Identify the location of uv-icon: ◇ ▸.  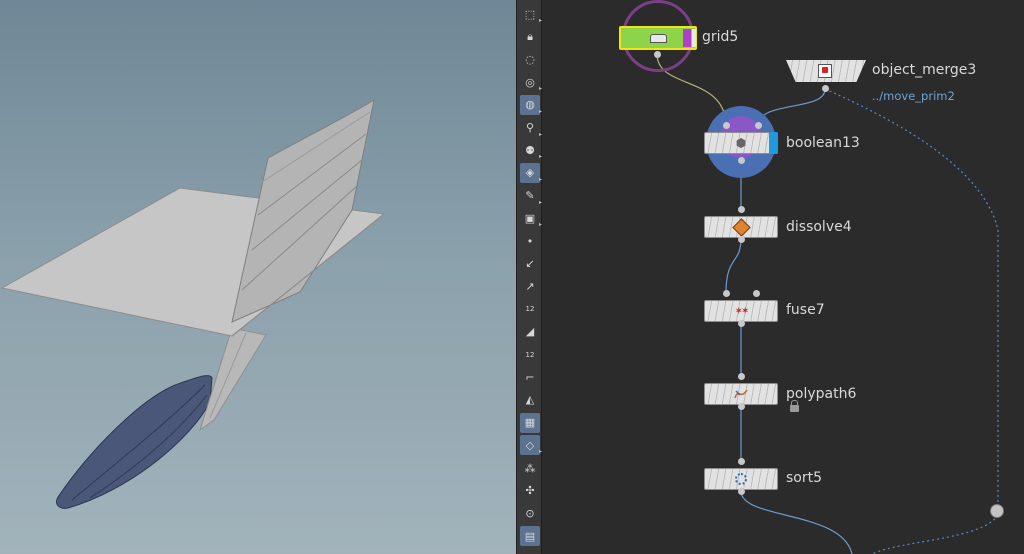
(531, 445).